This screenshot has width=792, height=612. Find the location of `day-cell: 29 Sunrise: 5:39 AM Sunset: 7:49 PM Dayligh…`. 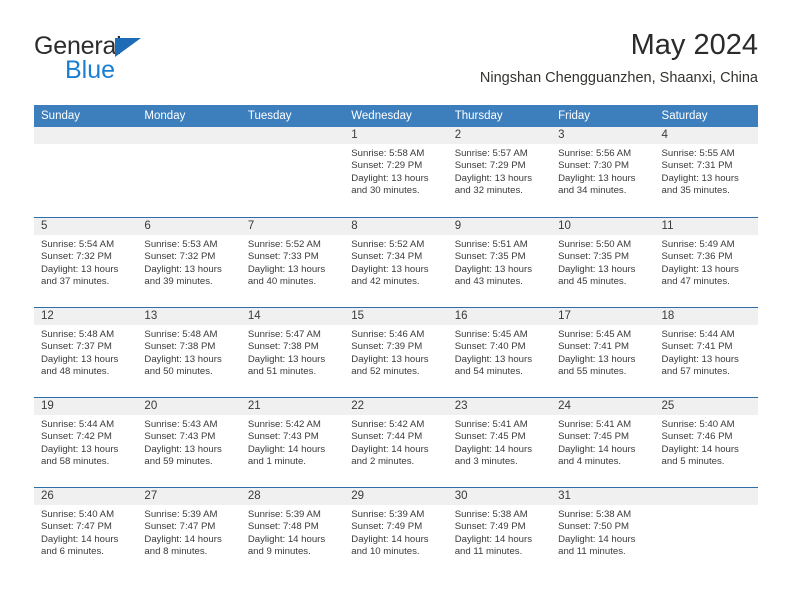

day-cell: 29 Sunrise: 5:39 AM Sunset: 7:49 PM Dayligh… is located at coordinates (396, 532).